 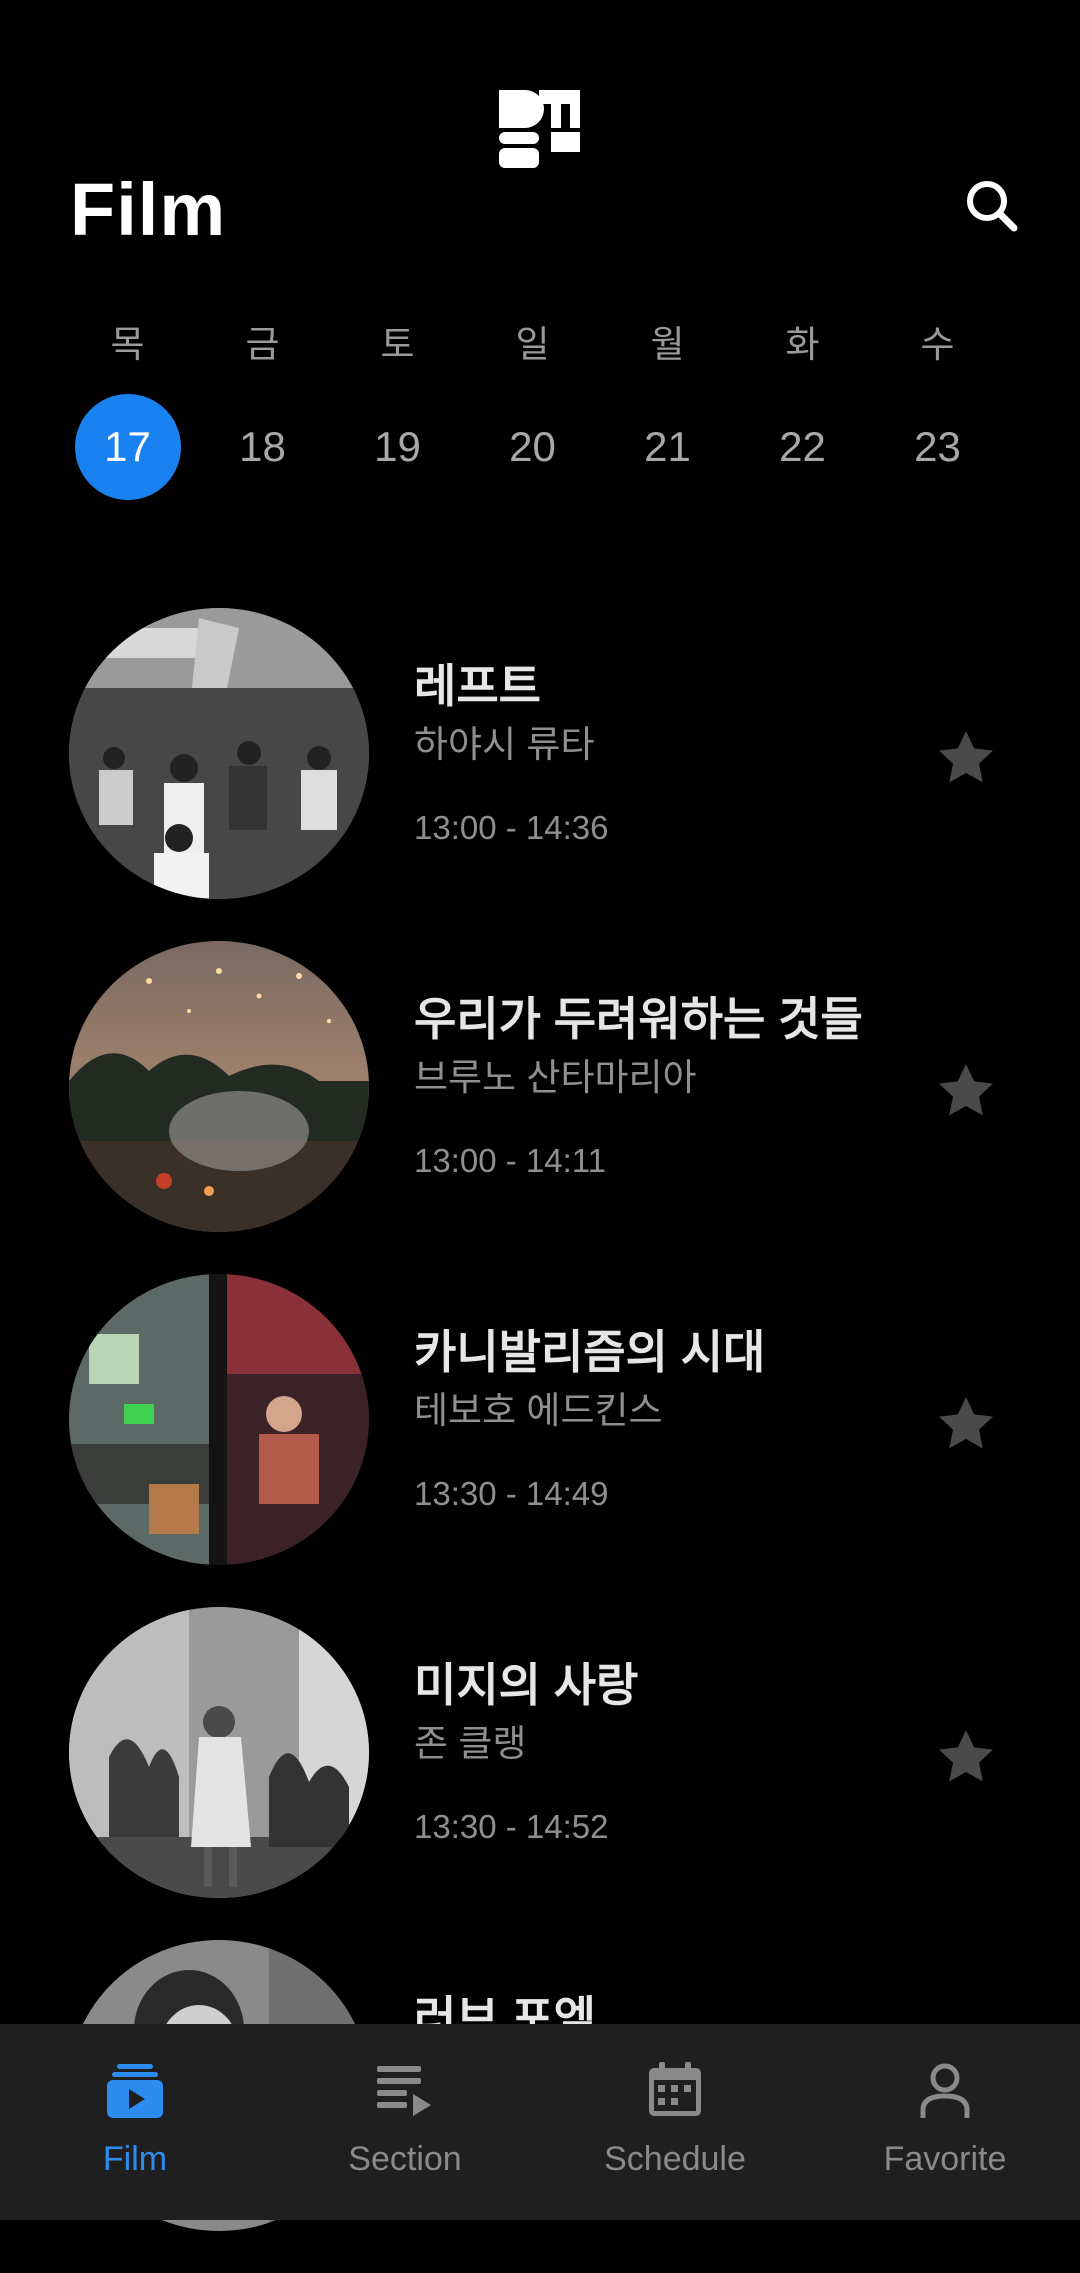 I want to click on weekday-label: 토, so click(x=397, y=344).